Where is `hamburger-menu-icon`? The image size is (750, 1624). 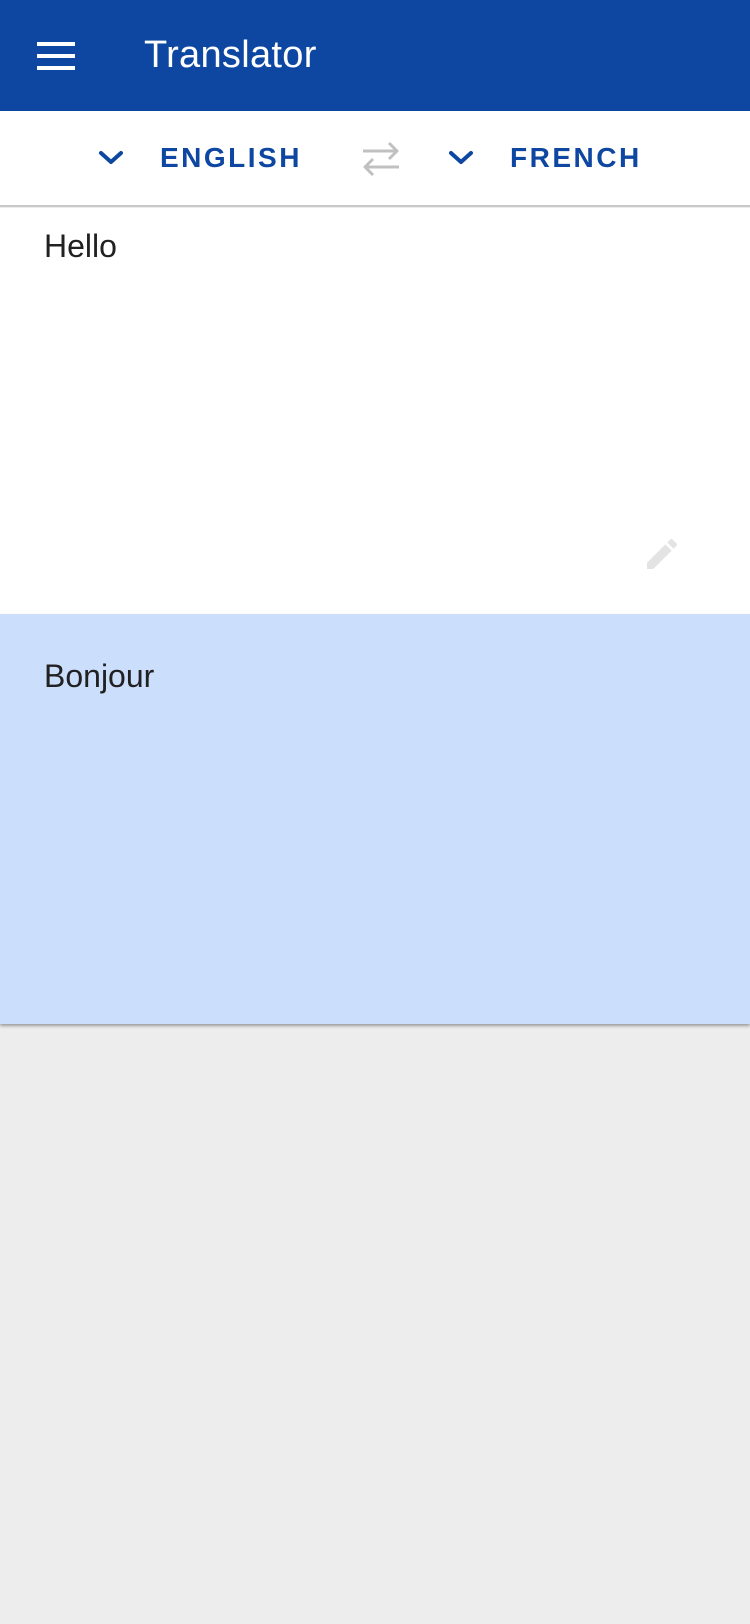 hamburger-menu-icon is located at coordinates (56, 56).